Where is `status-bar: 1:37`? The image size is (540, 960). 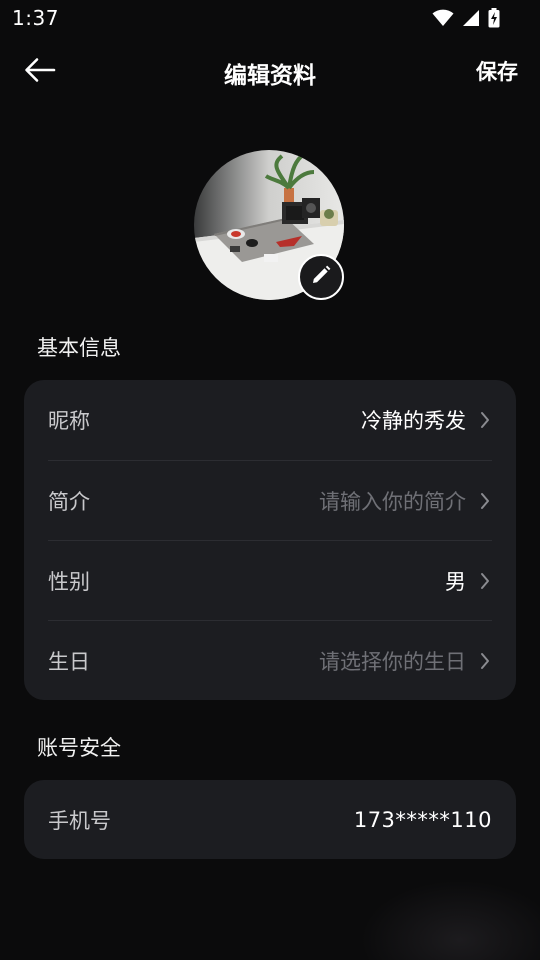 status-bar: 1:37 is located at coordinates (270, 18).